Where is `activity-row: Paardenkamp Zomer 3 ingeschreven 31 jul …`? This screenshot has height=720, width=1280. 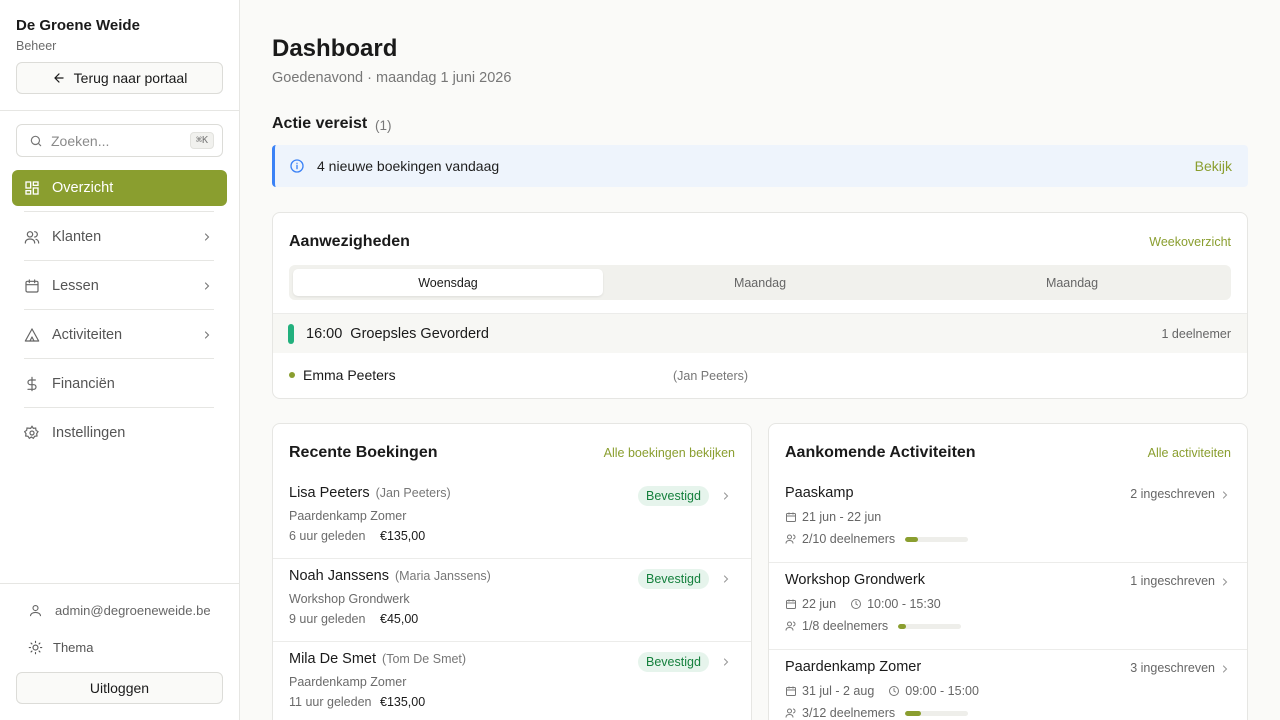
activity-row: Paardenkamp Zomer 3 ingeschreven 31 jul … is located at coordinates (1008, 685).